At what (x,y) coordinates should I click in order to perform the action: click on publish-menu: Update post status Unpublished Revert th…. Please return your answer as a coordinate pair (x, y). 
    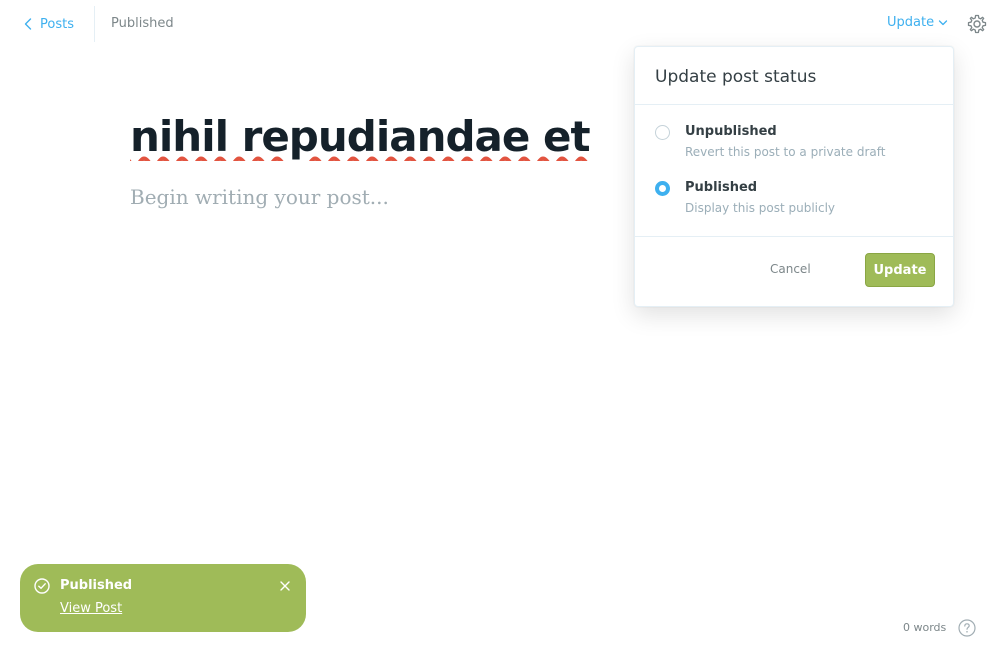
    Looking at the image, I should click on (794, 176).